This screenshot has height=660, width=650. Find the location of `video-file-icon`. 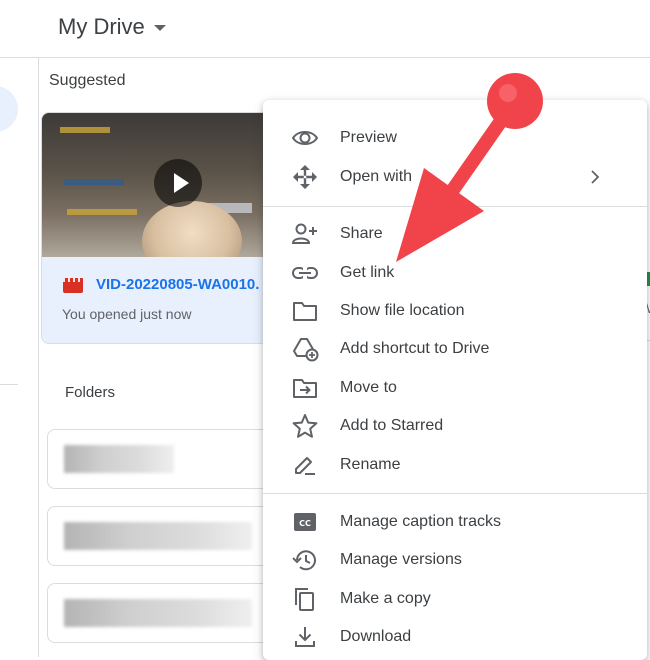

video-file-icon is located at coordinates (73, 285).